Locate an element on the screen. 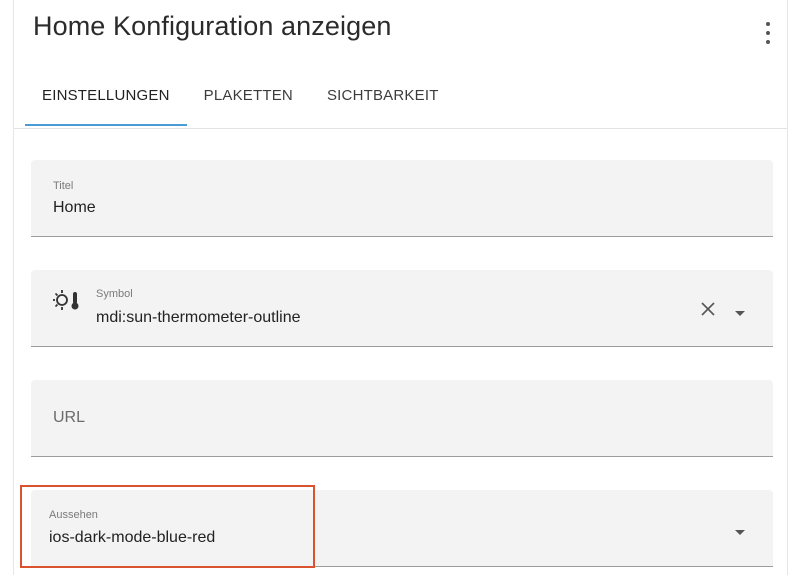 Image resolution: width=790 pixels, height=575 pixels. active-tab-indicator is located at coordinates (106, 125).